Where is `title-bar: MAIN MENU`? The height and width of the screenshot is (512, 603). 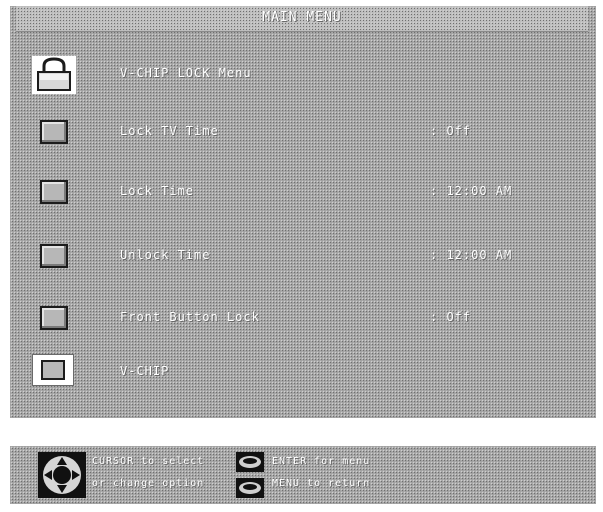
title-bar: MAIN MENU is located at coordinates (302, 19).